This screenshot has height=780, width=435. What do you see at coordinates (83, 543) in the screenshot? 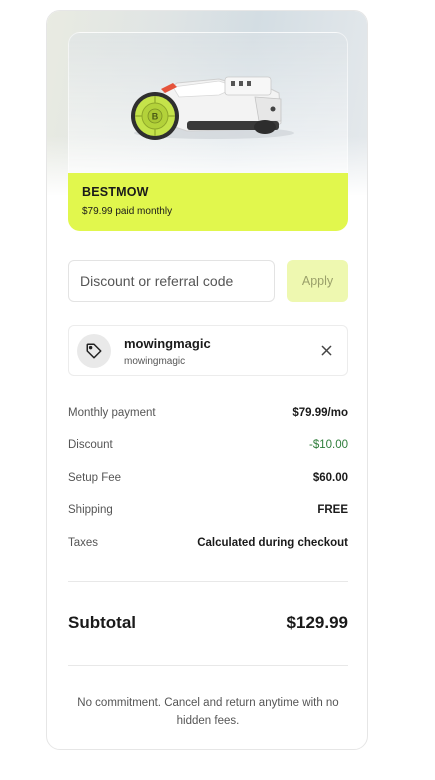
I see `summary-label: Taxes` at bounding box center [83, 543].